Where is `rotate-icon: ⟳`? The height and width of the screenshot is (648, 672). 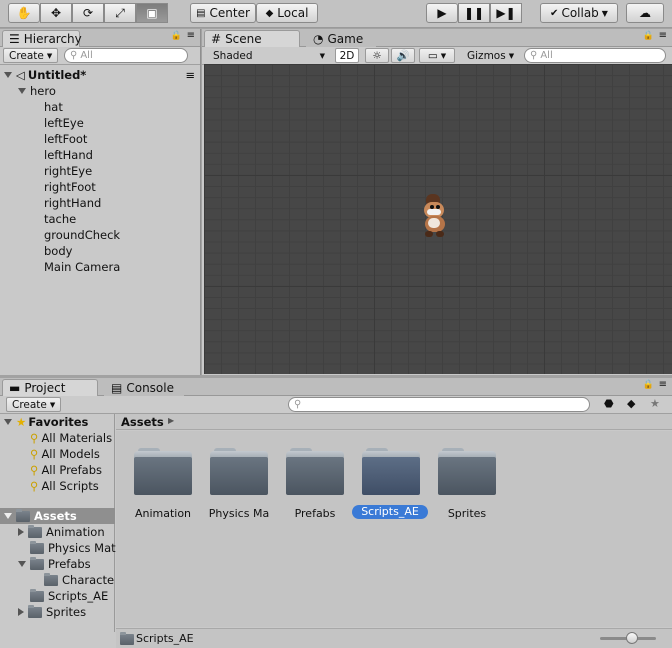 rotate-icon: ⟳ is located at coordinates (88, 13).